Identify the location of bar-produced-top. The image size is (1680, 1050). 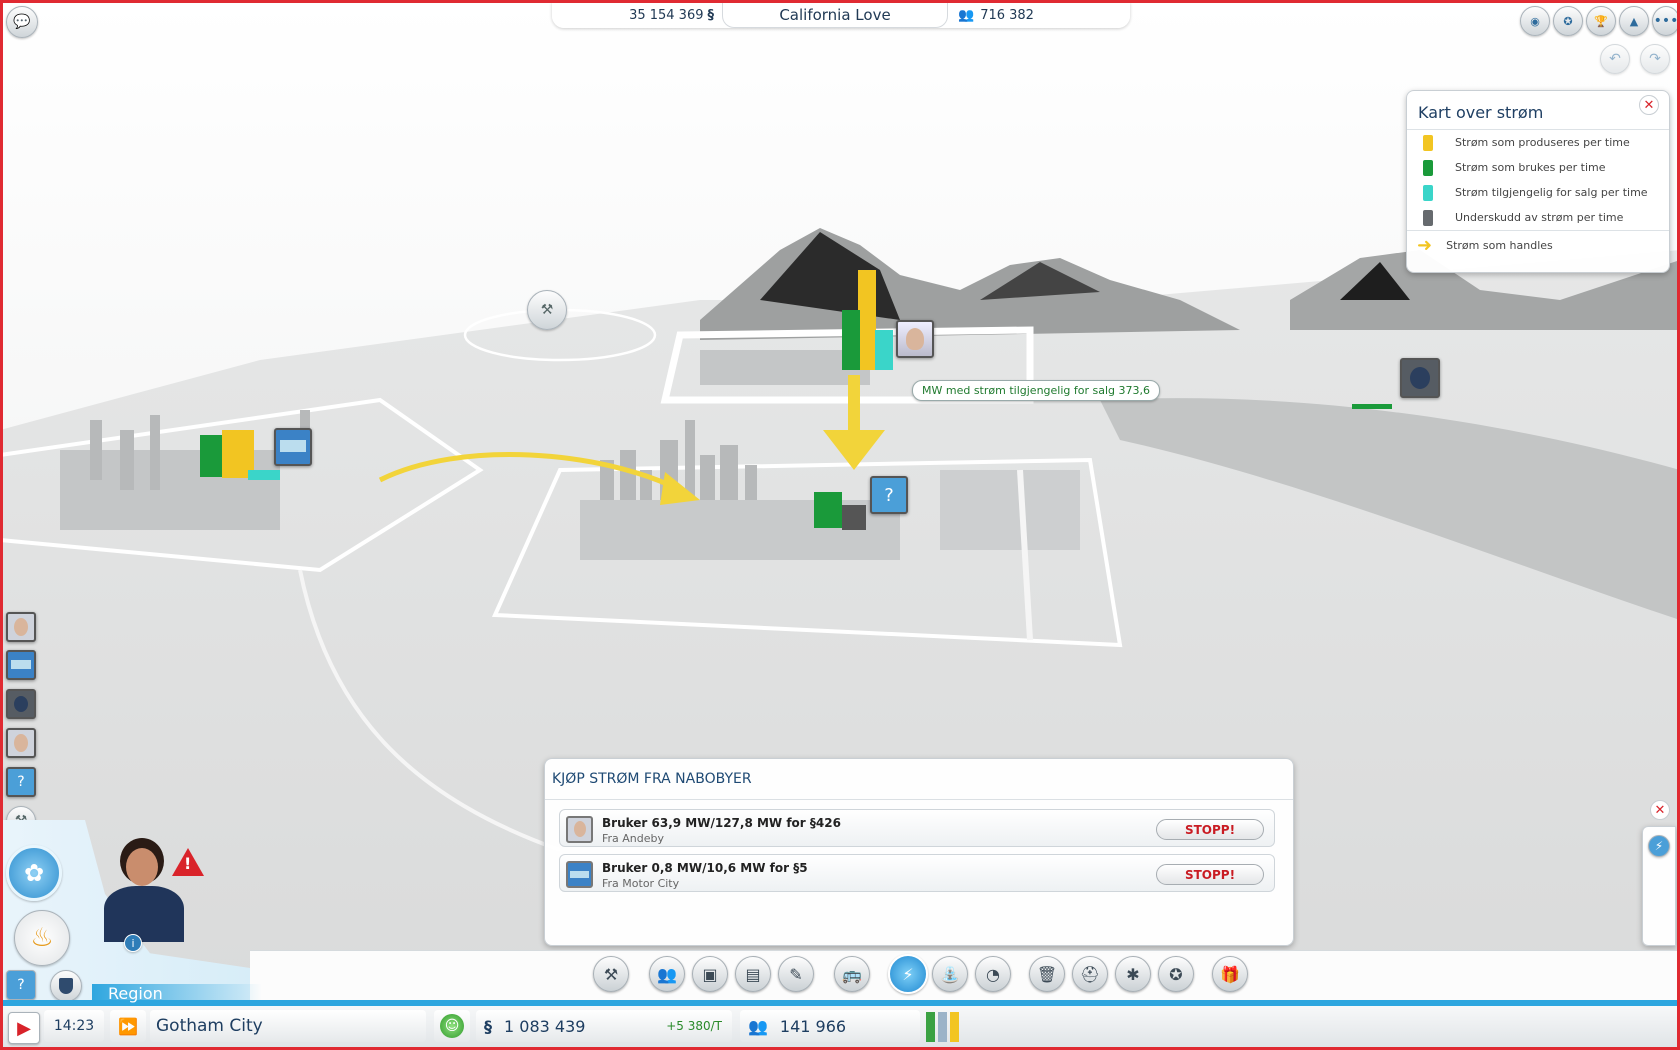
(867, 320).